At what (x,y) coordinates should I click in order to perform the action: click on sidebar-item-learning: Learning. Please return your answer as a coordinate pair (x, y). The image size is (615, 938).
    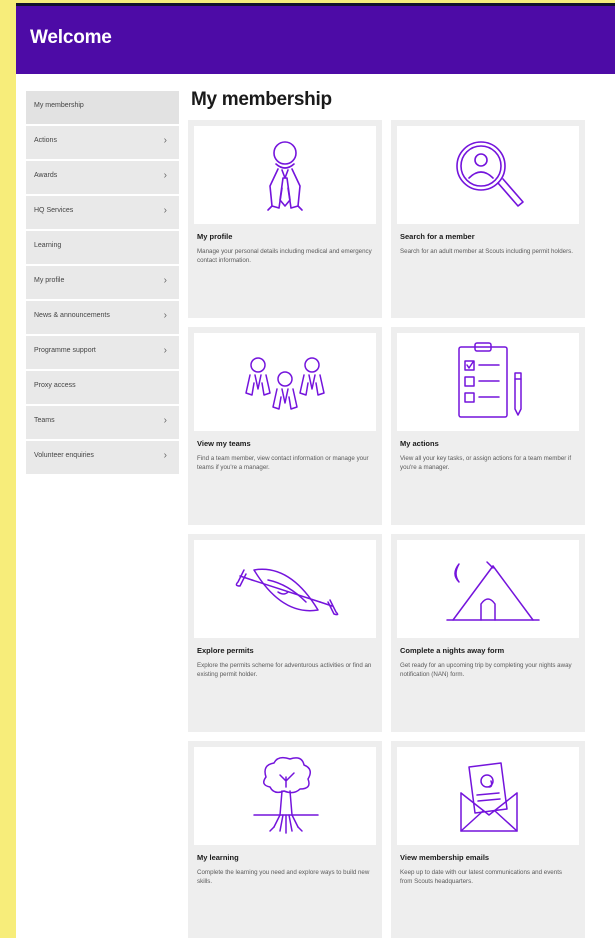
    Looking at the image, I should click on (102, 247).